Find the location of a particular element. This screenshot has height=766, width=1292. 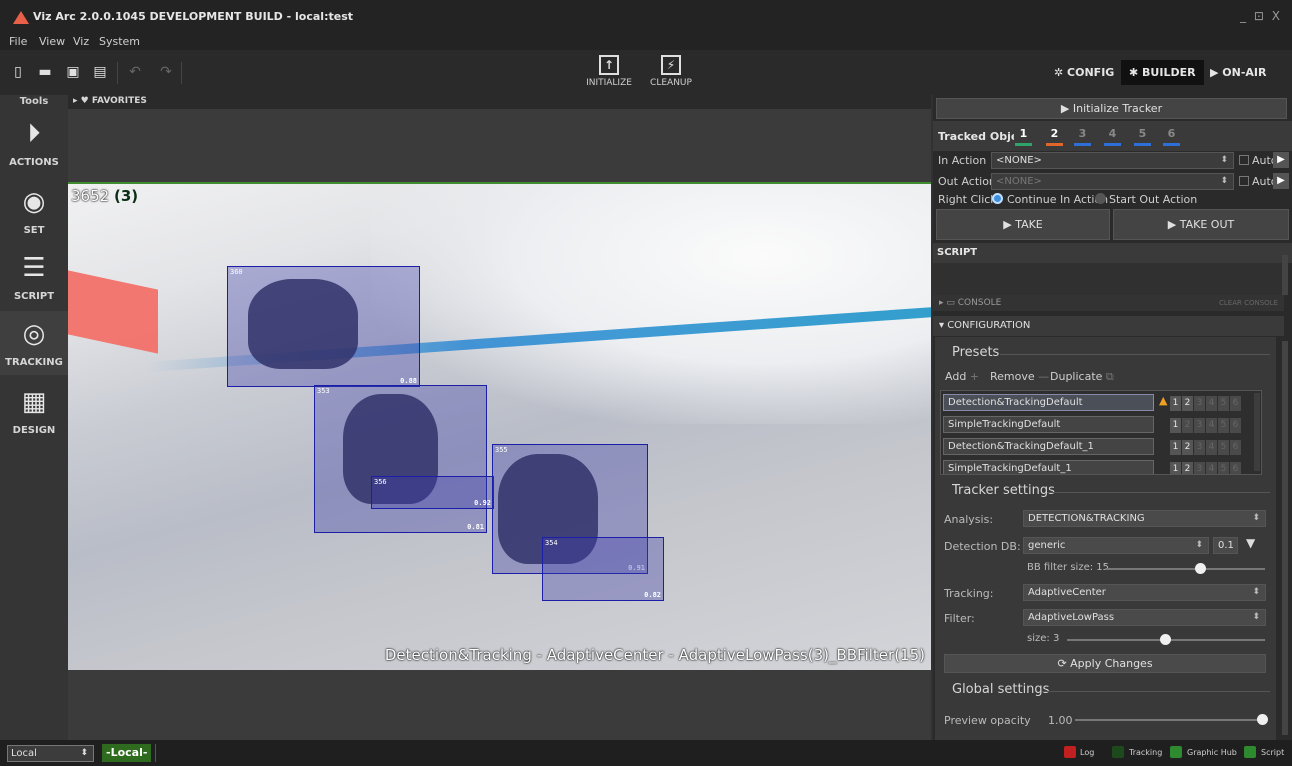

config-mode-button: ✲ CONFIG is located at coordinates (1084, 72).